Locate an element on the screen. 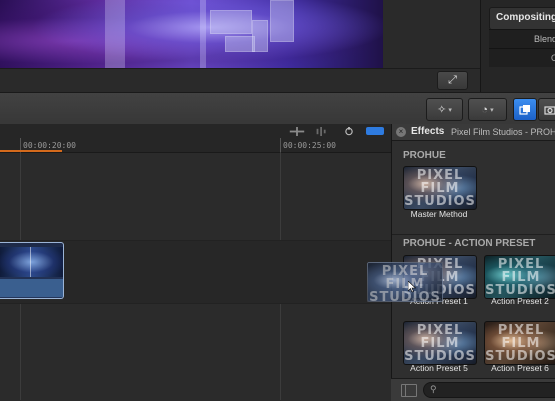  search-icon: ⚲ is located at coordinates (433, 389).